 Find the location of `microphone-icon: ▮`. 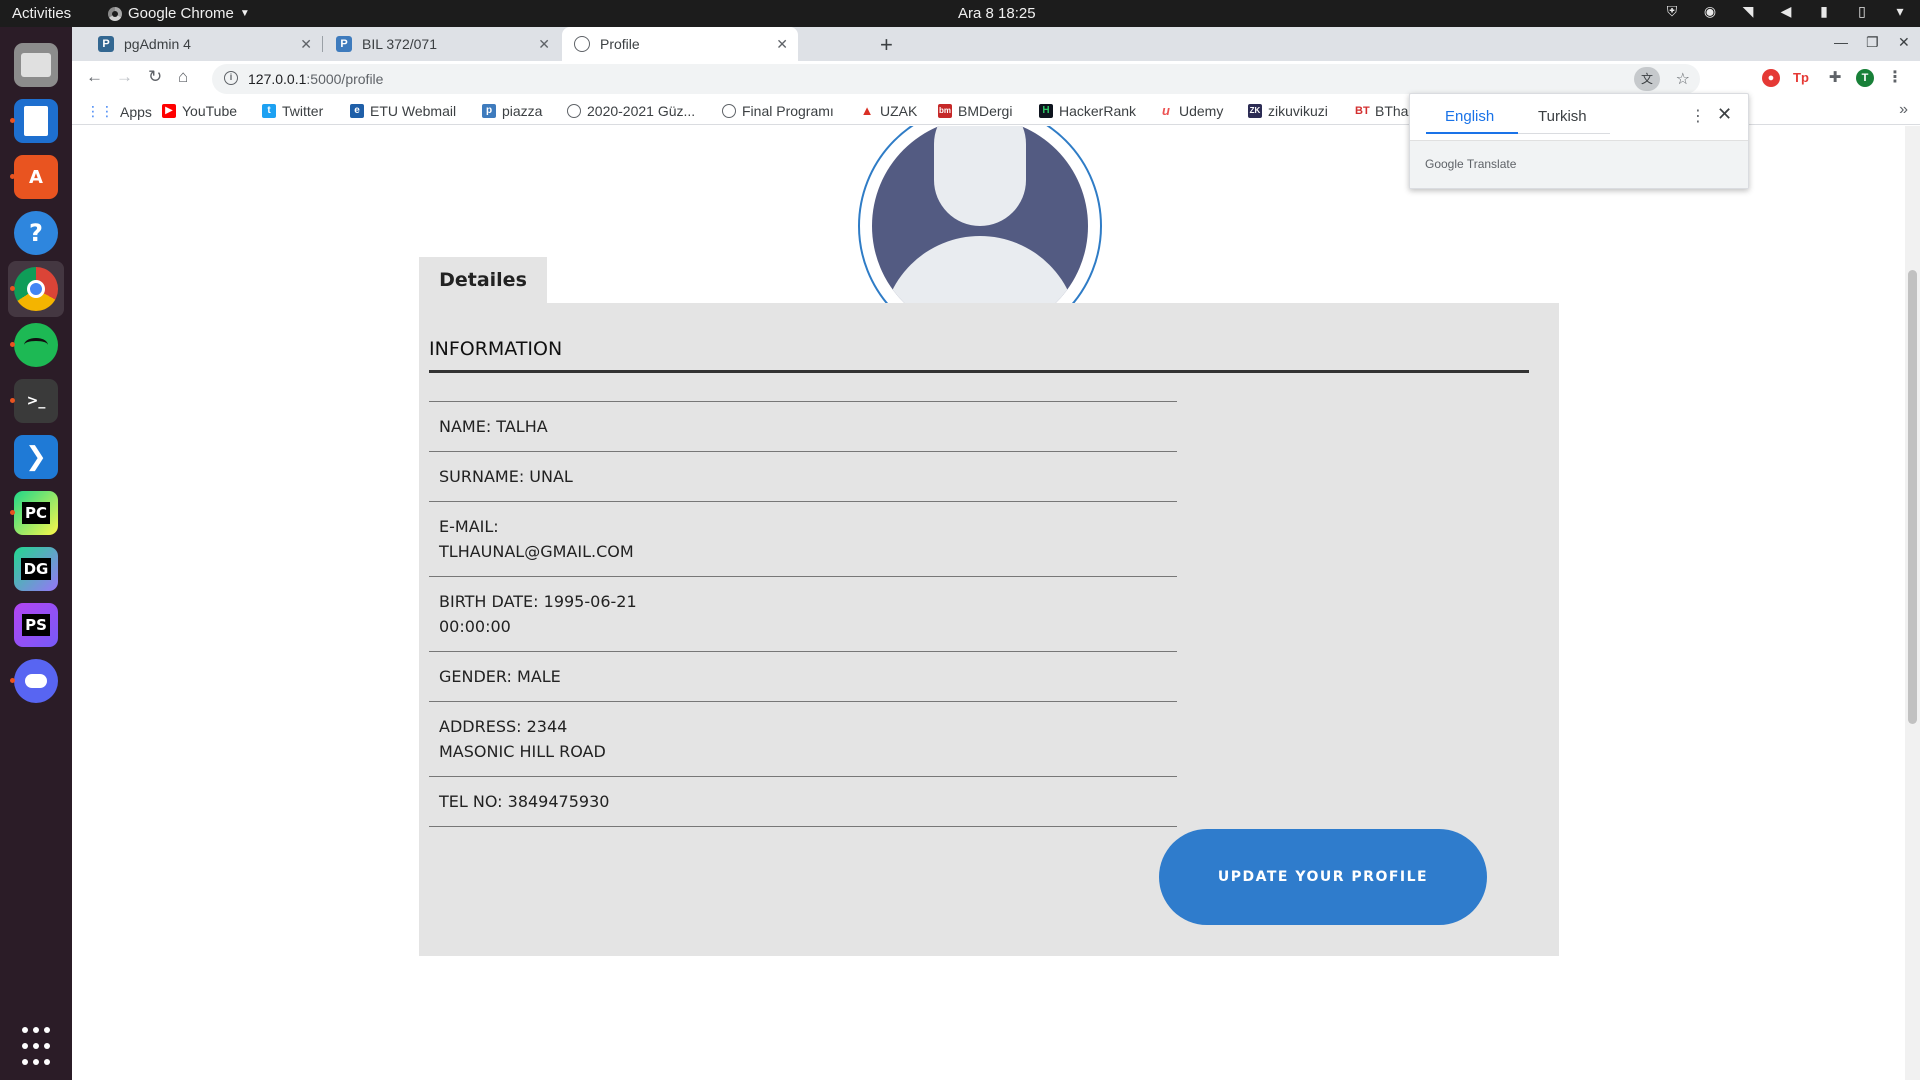

microphone-icon: ▮ is located at coordinates (1824, 11).